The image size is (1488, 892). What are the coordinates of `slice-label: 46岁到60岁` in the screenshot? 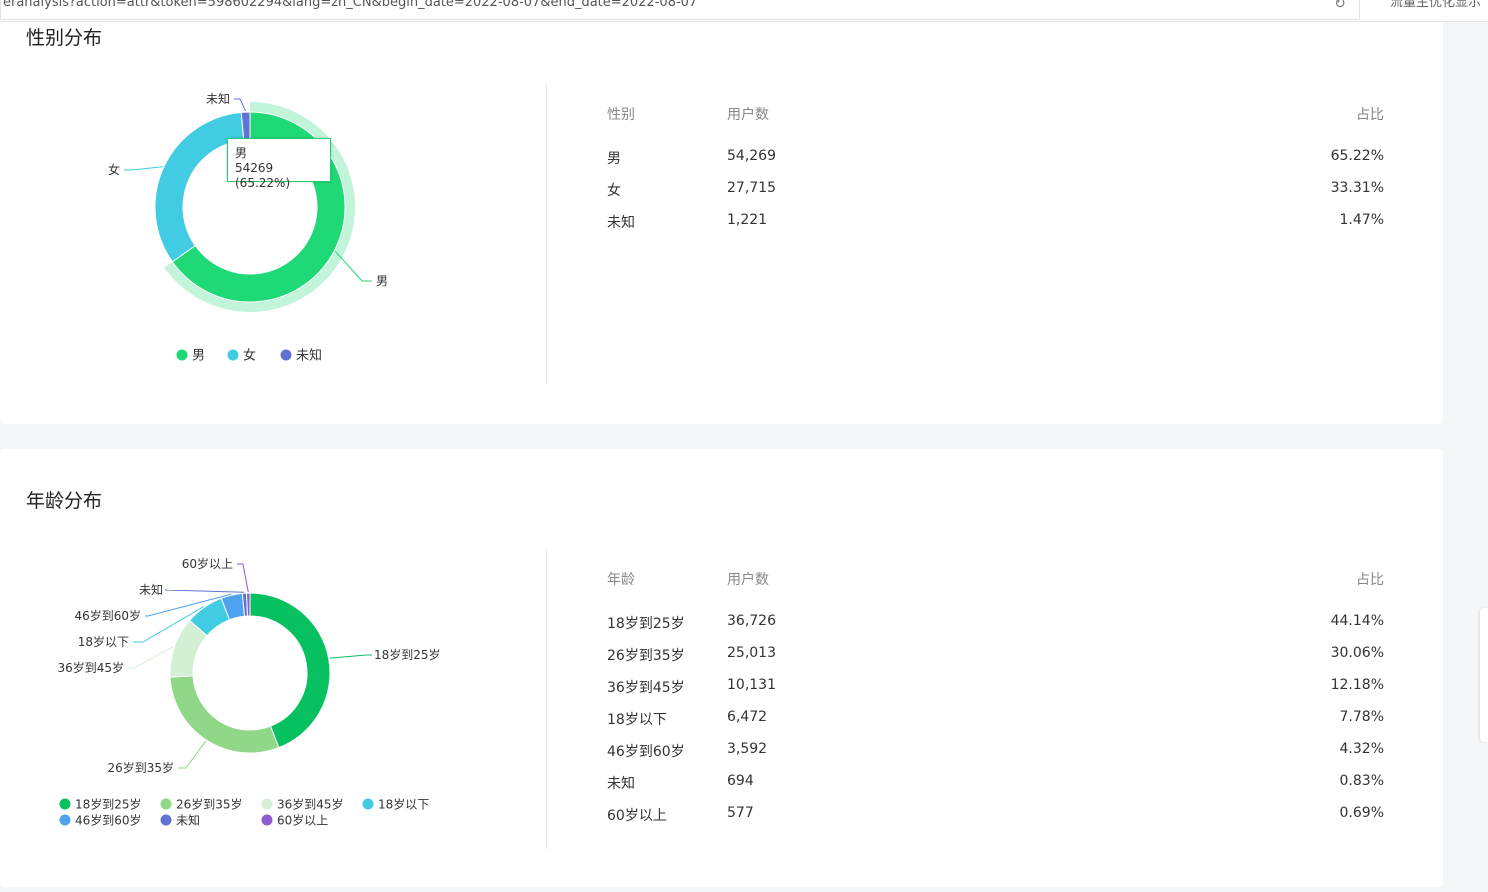 It's located at (107, 615).